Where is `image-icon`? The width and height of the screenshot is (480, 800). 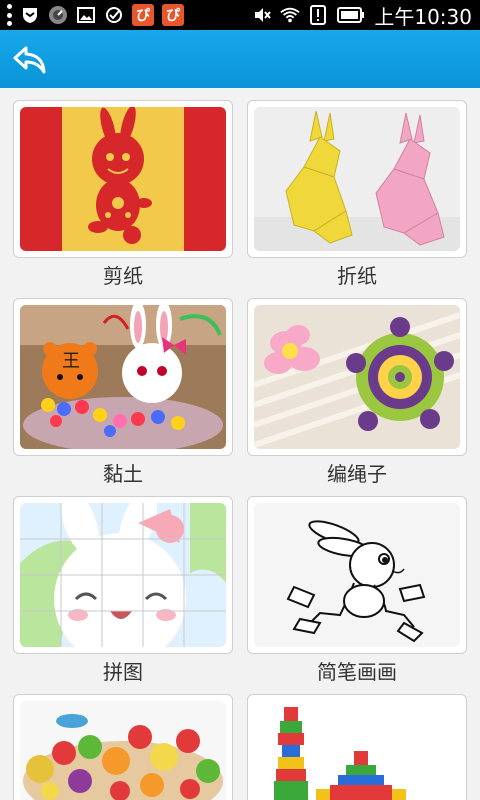 image-icon is located at coordinates (86, 15).